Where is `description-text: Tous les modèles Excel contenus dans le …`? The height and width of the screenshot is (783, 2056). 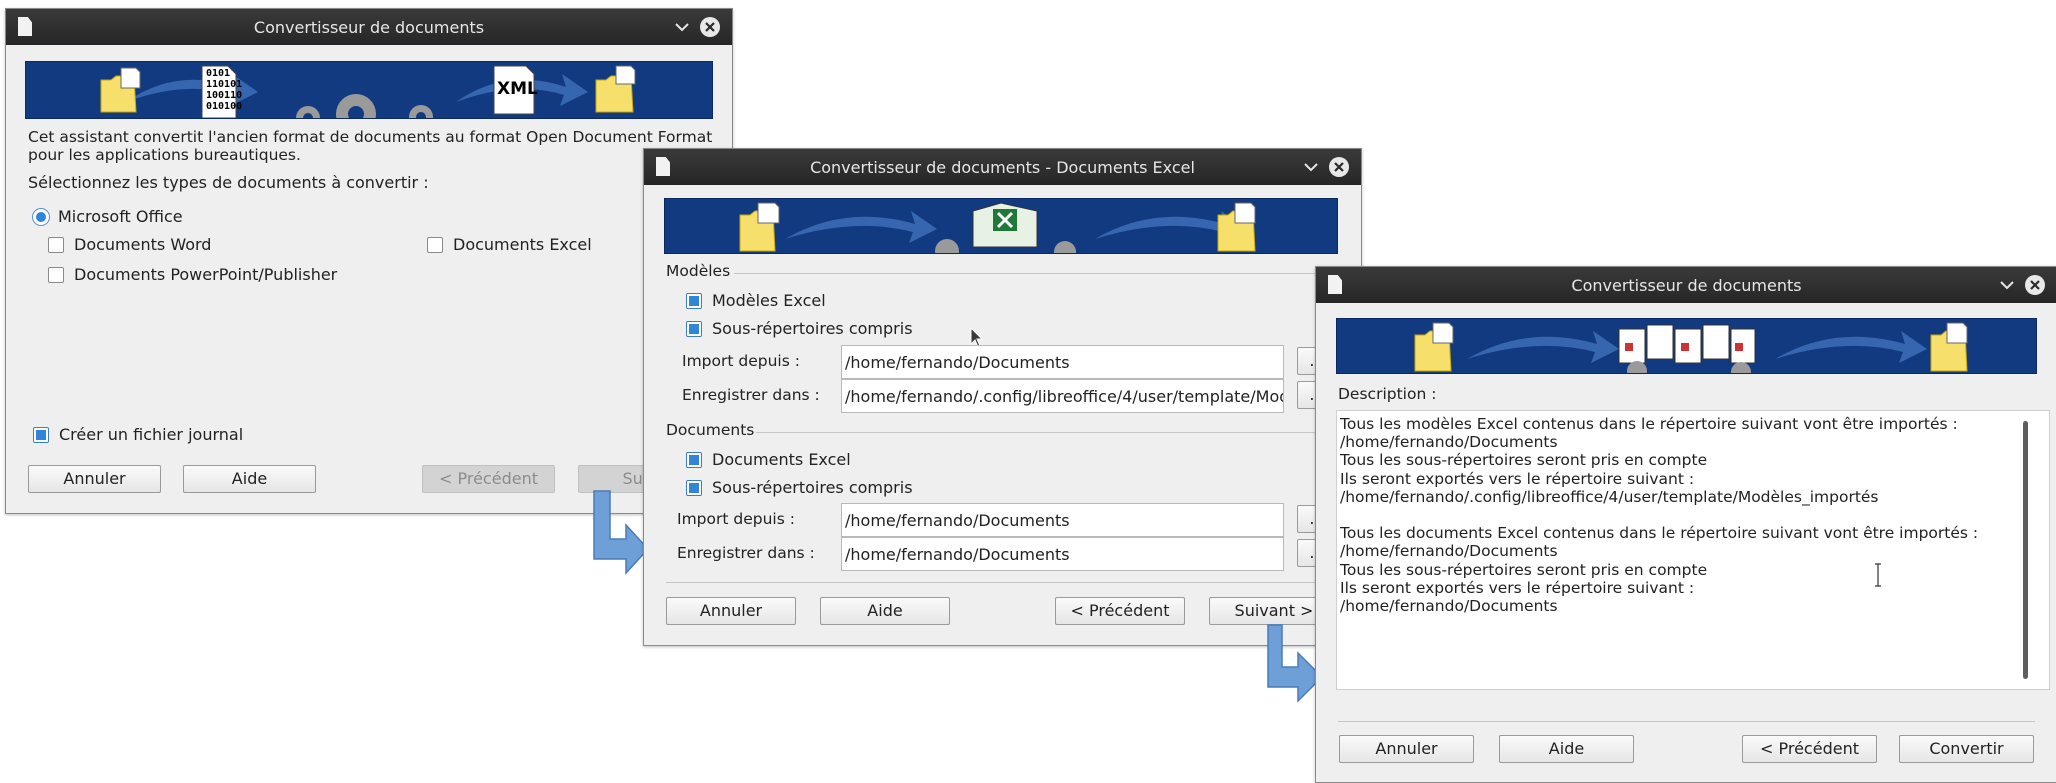 description-text: Tous les modèles Excel contenus dans le … is located at coordinates (1693, 550).